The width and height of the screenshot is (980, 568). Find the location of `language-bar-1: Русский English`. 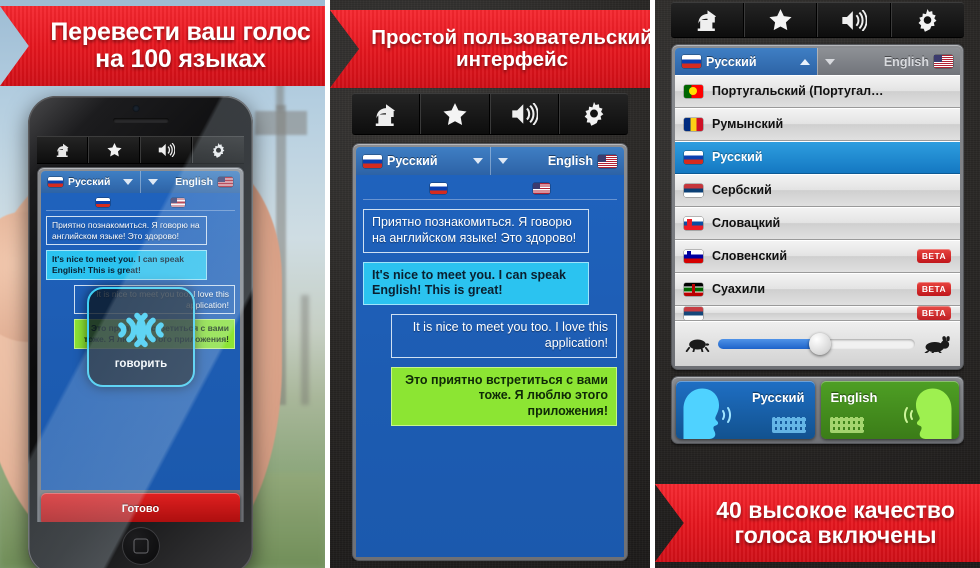

language-bar-1: Русский English is located at coordinates (140, 182).